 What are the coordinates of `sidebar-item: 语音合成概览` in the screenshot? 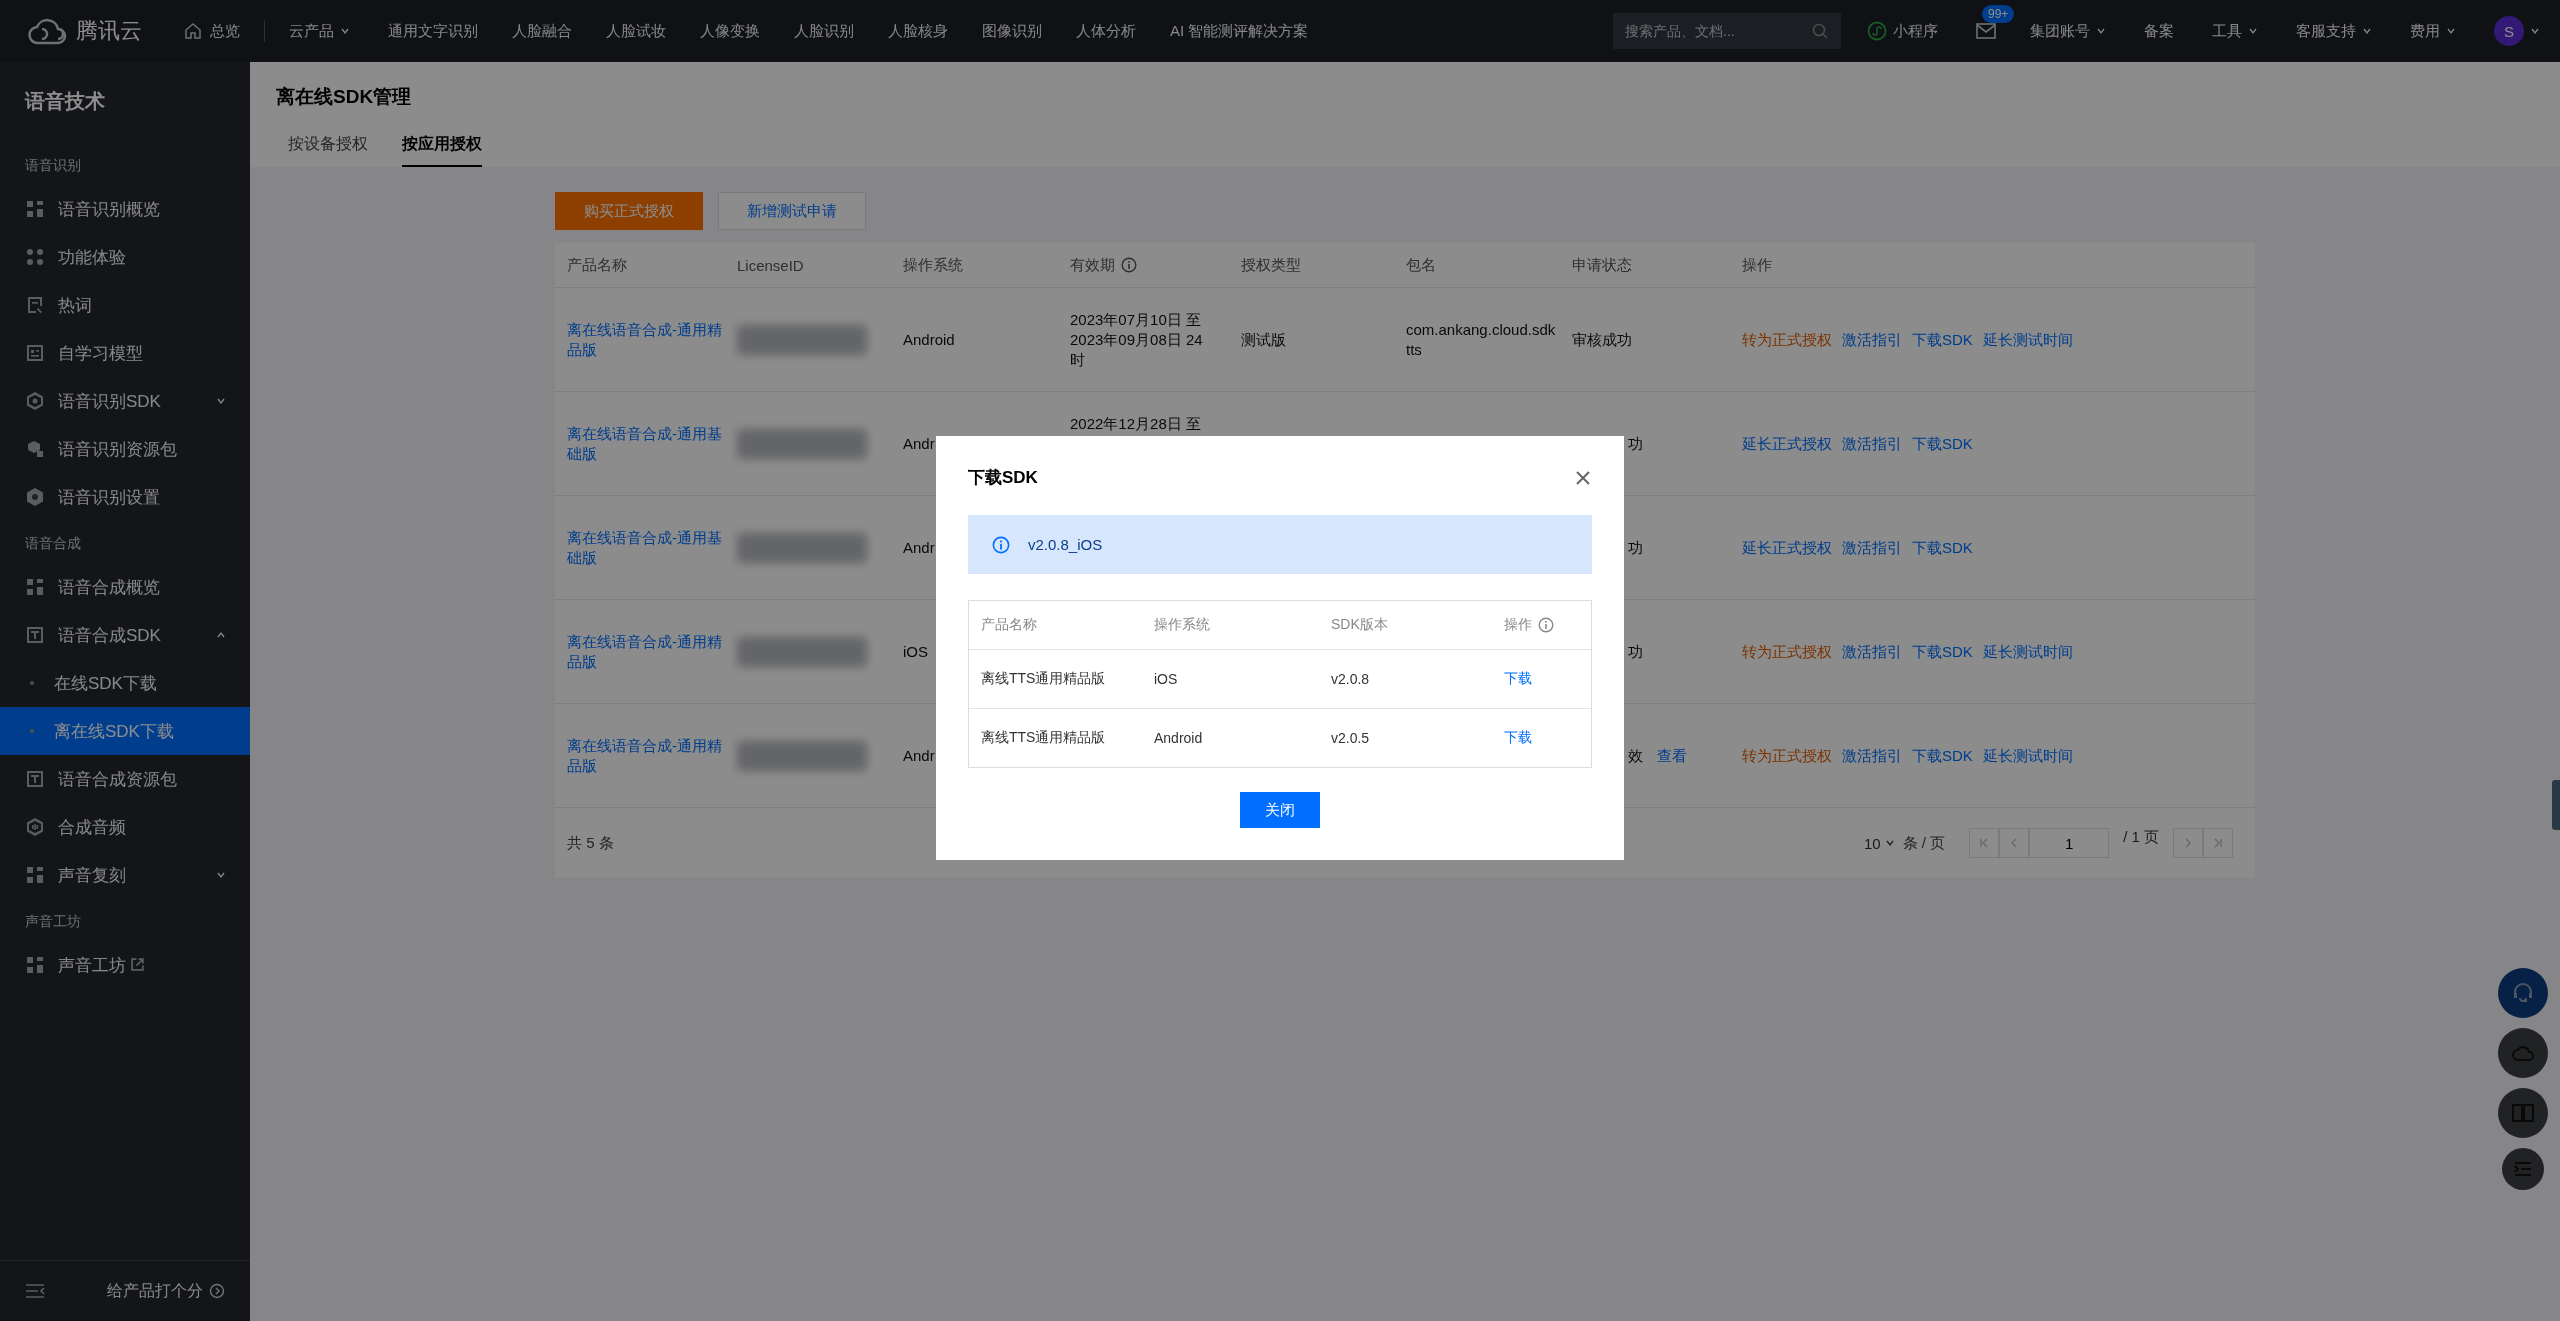 It's located at (125, 587).